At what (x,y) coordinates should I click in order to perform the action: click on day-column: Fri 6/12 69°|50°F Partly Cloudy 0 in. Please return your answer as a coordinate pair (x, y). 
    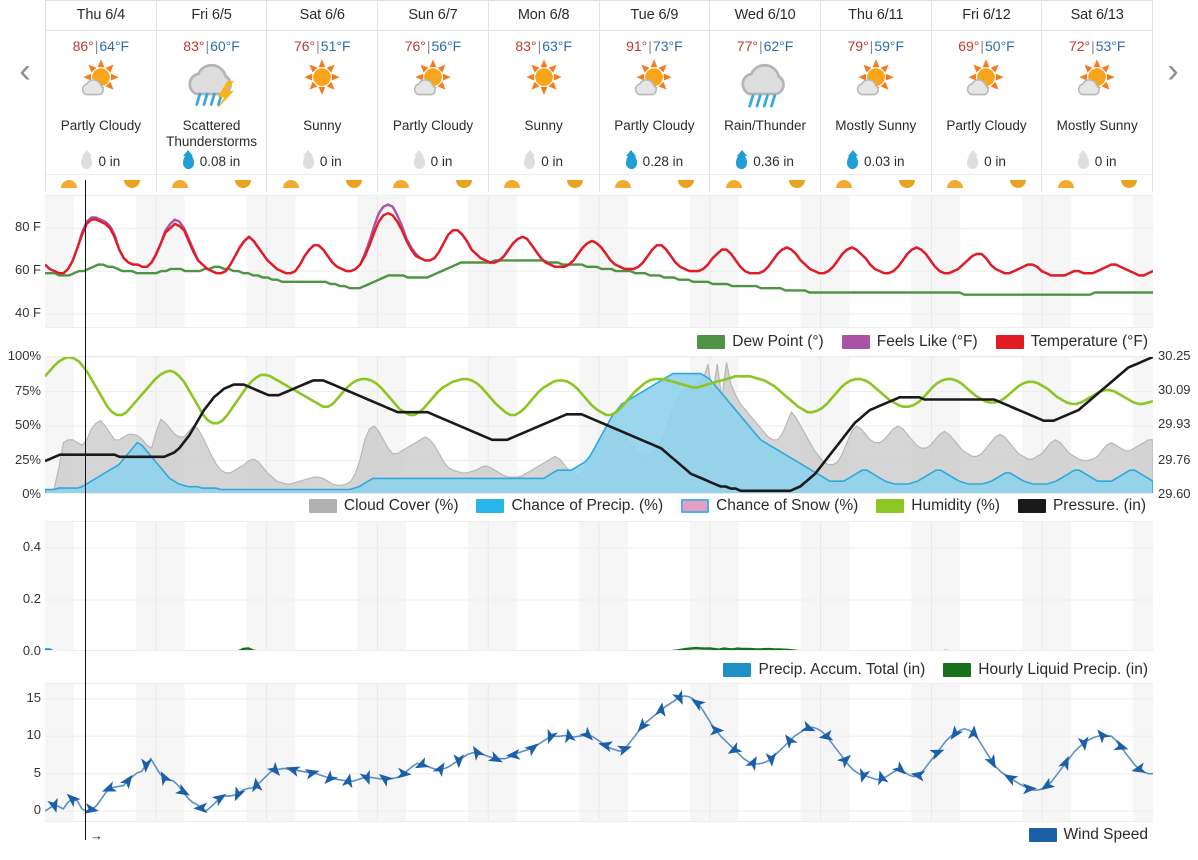
    Looking at the image, I should click on (987, 96).